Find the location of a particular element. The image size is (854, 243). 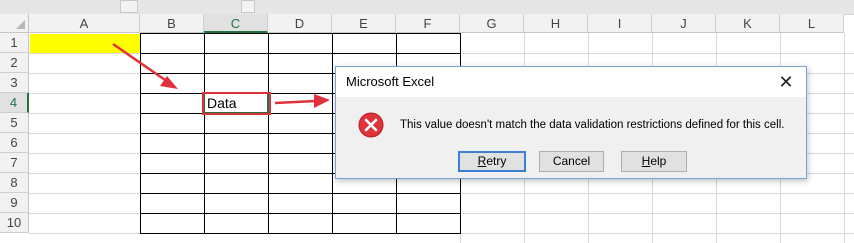

help-button: Help is located at coordinates (654, 161).